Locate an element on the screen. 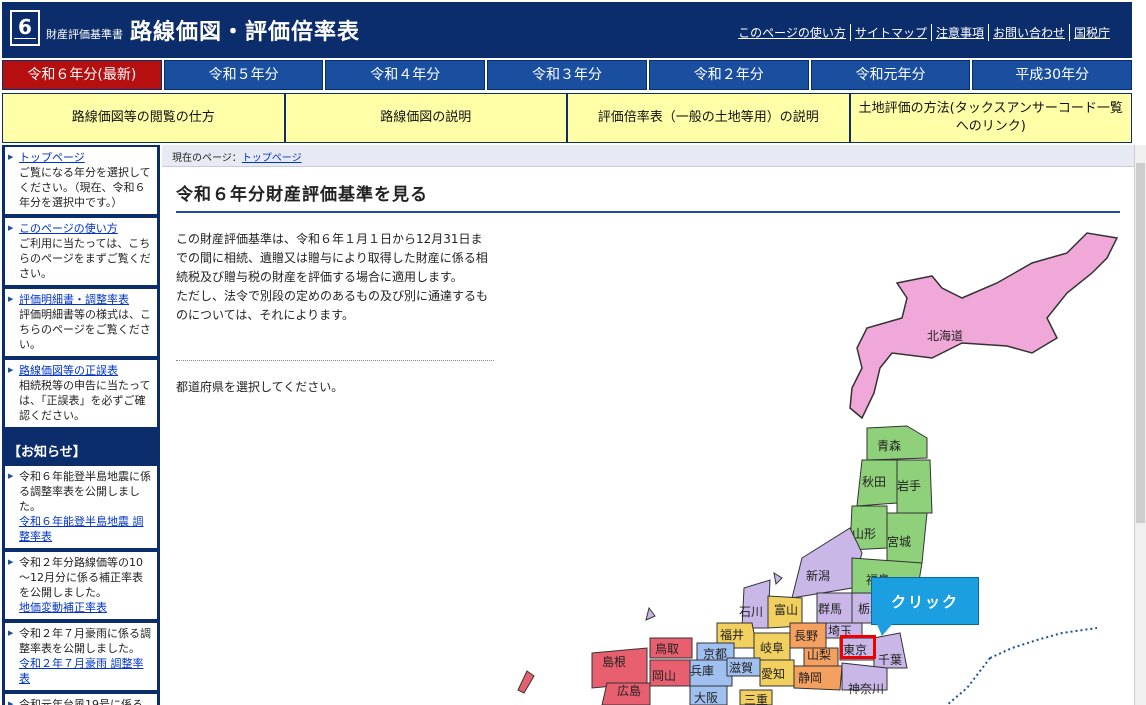  pref-label: 山梨 is located at coordinates (819, 655).